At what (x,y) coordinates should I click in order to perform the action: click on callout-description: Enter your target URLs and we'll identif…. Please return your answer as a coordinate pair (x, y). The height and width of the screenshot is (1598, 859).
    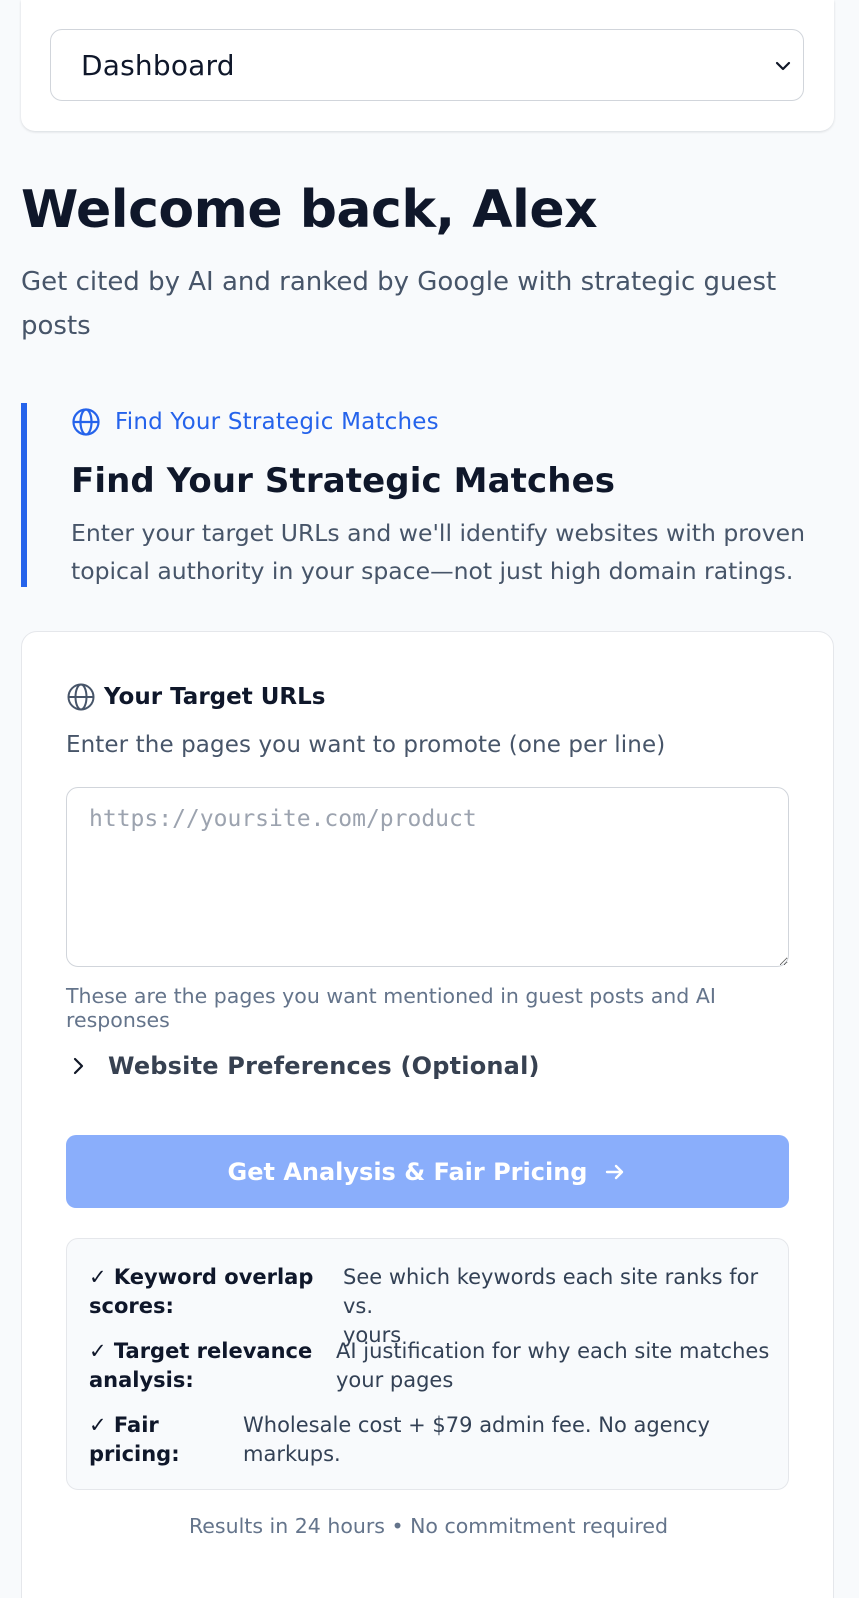
    Looking at the image, I should click on (438, 552).